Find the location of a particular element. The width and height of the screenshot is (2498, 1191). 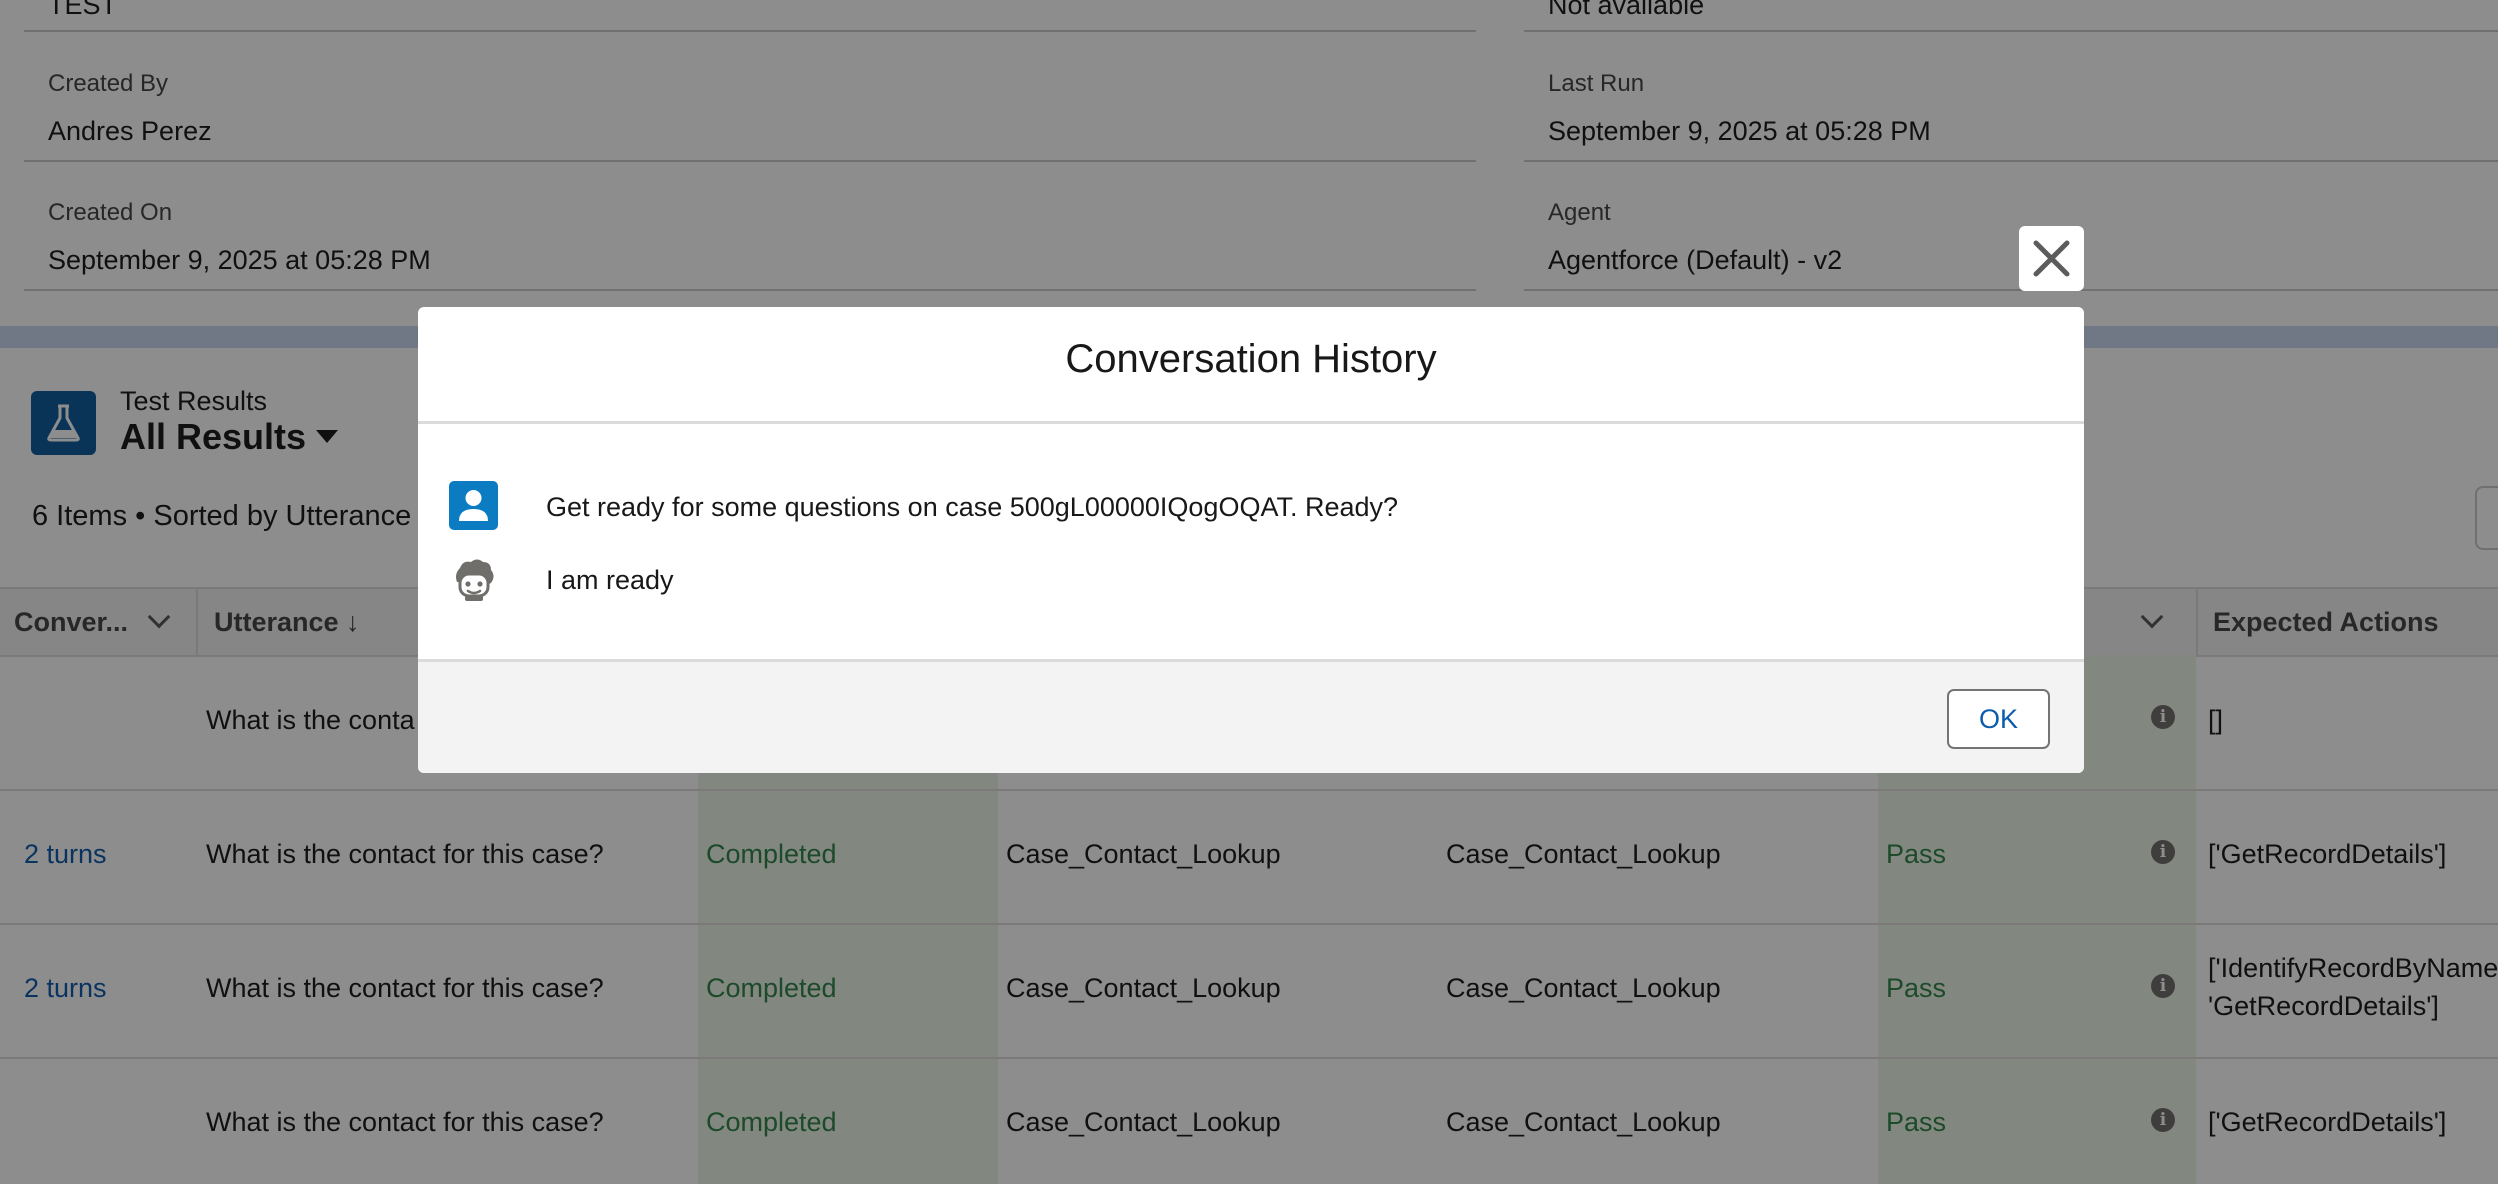

modal-footer: OK is located at coordinates (1251, 716).